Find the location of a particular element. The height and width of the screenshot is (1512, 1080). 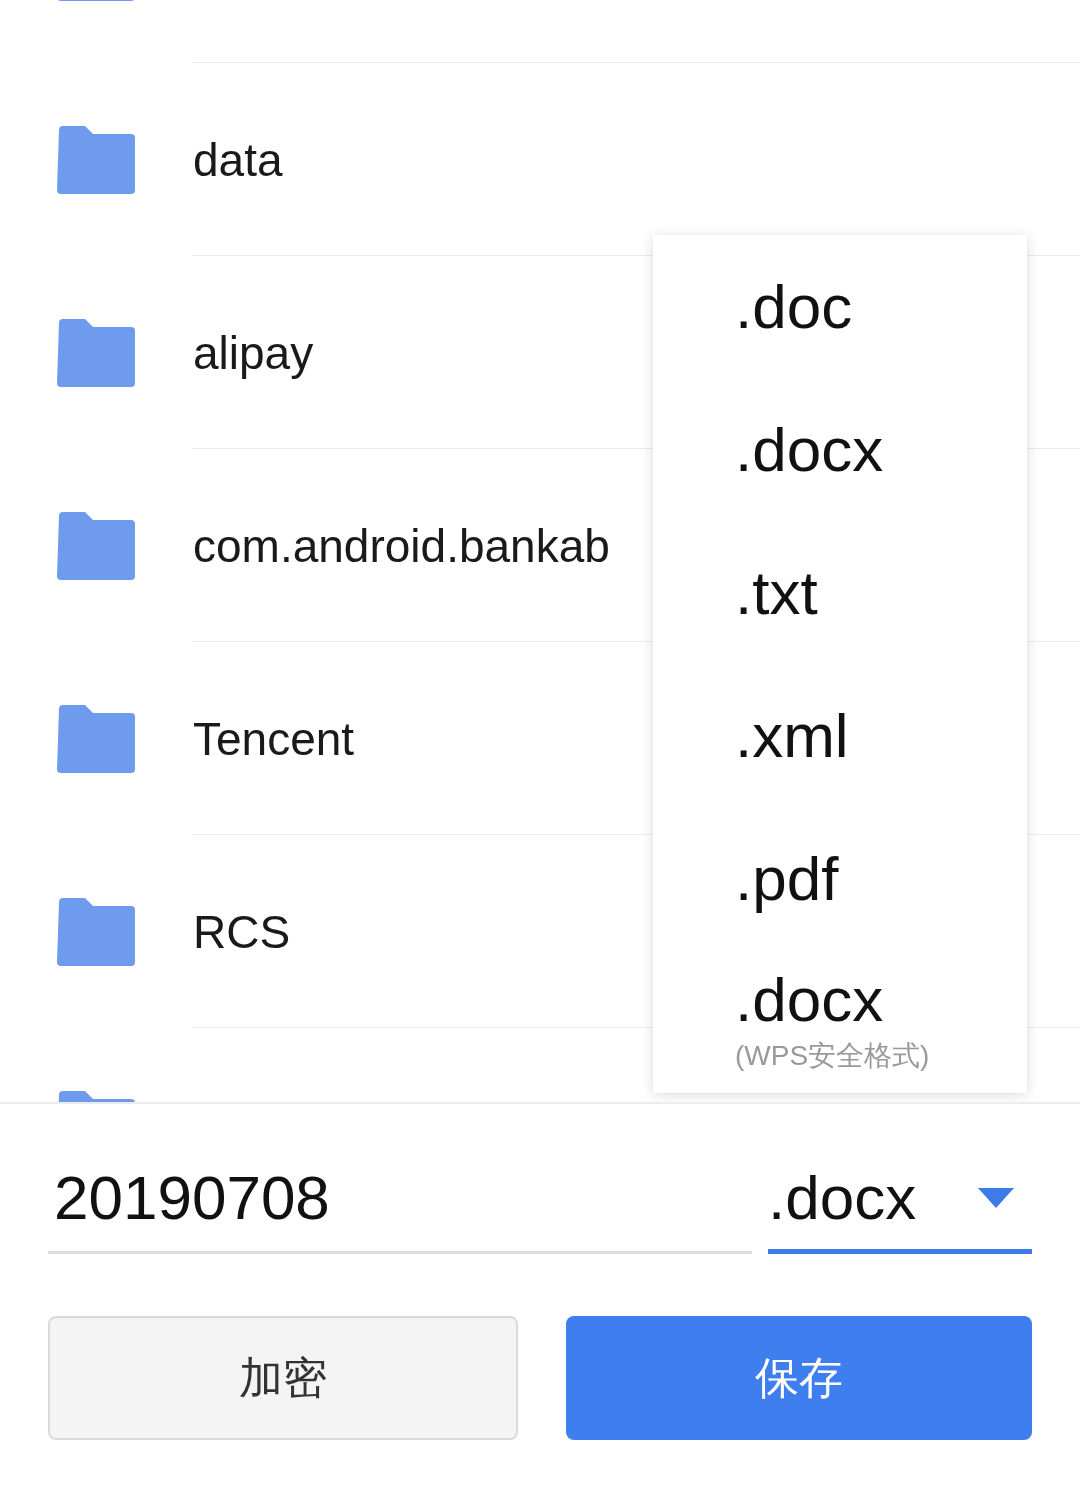

format-select: .docx is located at coordinates (900, 1203).